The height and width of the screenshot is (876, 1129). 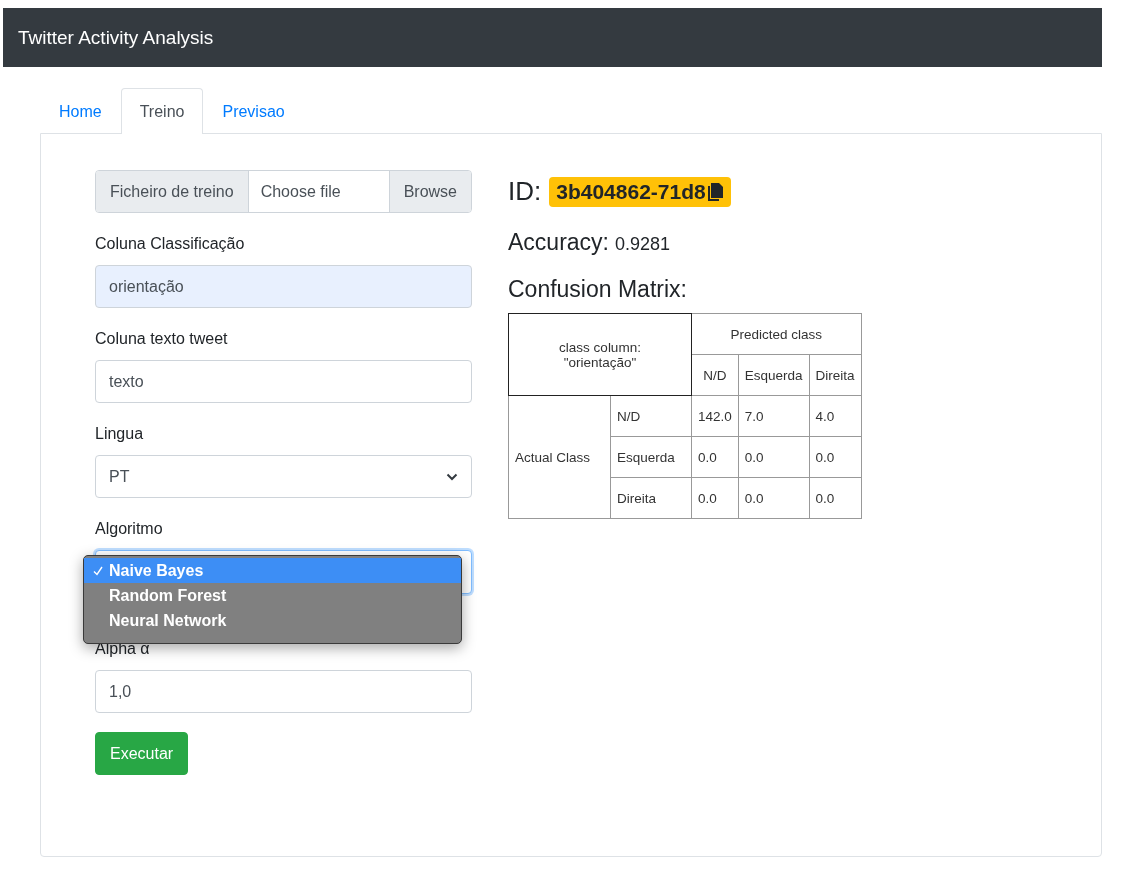 I want to click on text-field: texto, so click(x=283, y=381).